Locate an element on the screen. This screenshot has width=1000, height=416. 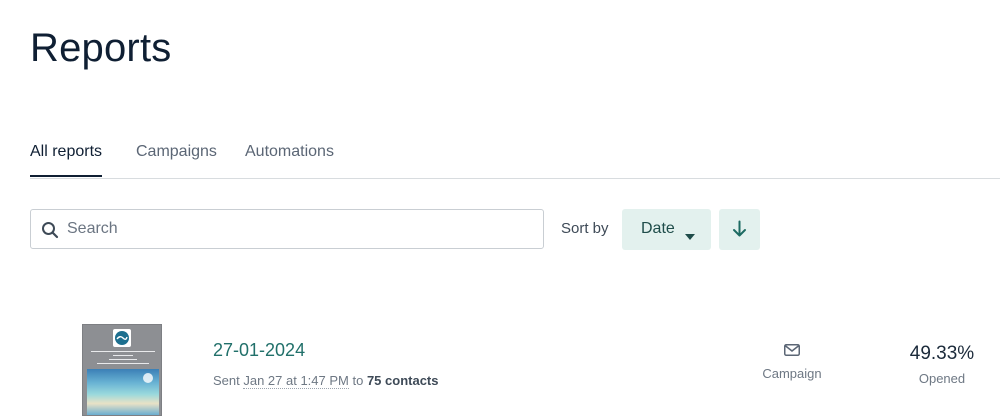
opened-label: Opened is located at coordinates (942, 378).